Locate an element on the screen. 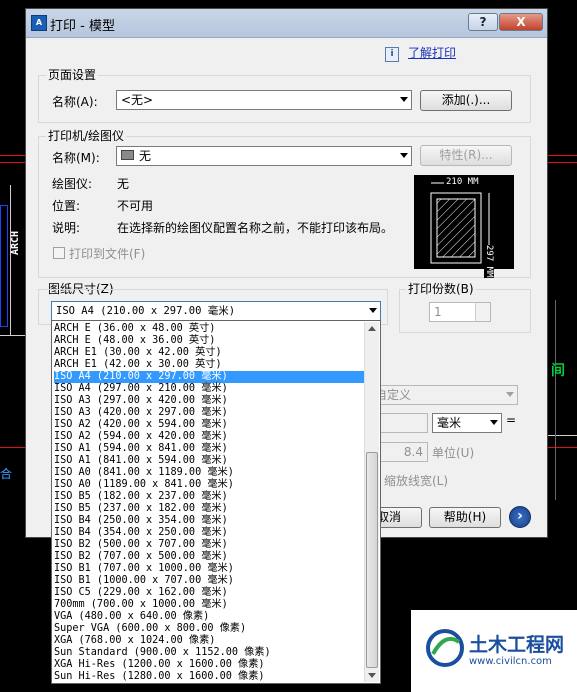  paper-size-option: ISO A1 (841.00 x 594.00 毫米) is located at coordinates (141, 461).